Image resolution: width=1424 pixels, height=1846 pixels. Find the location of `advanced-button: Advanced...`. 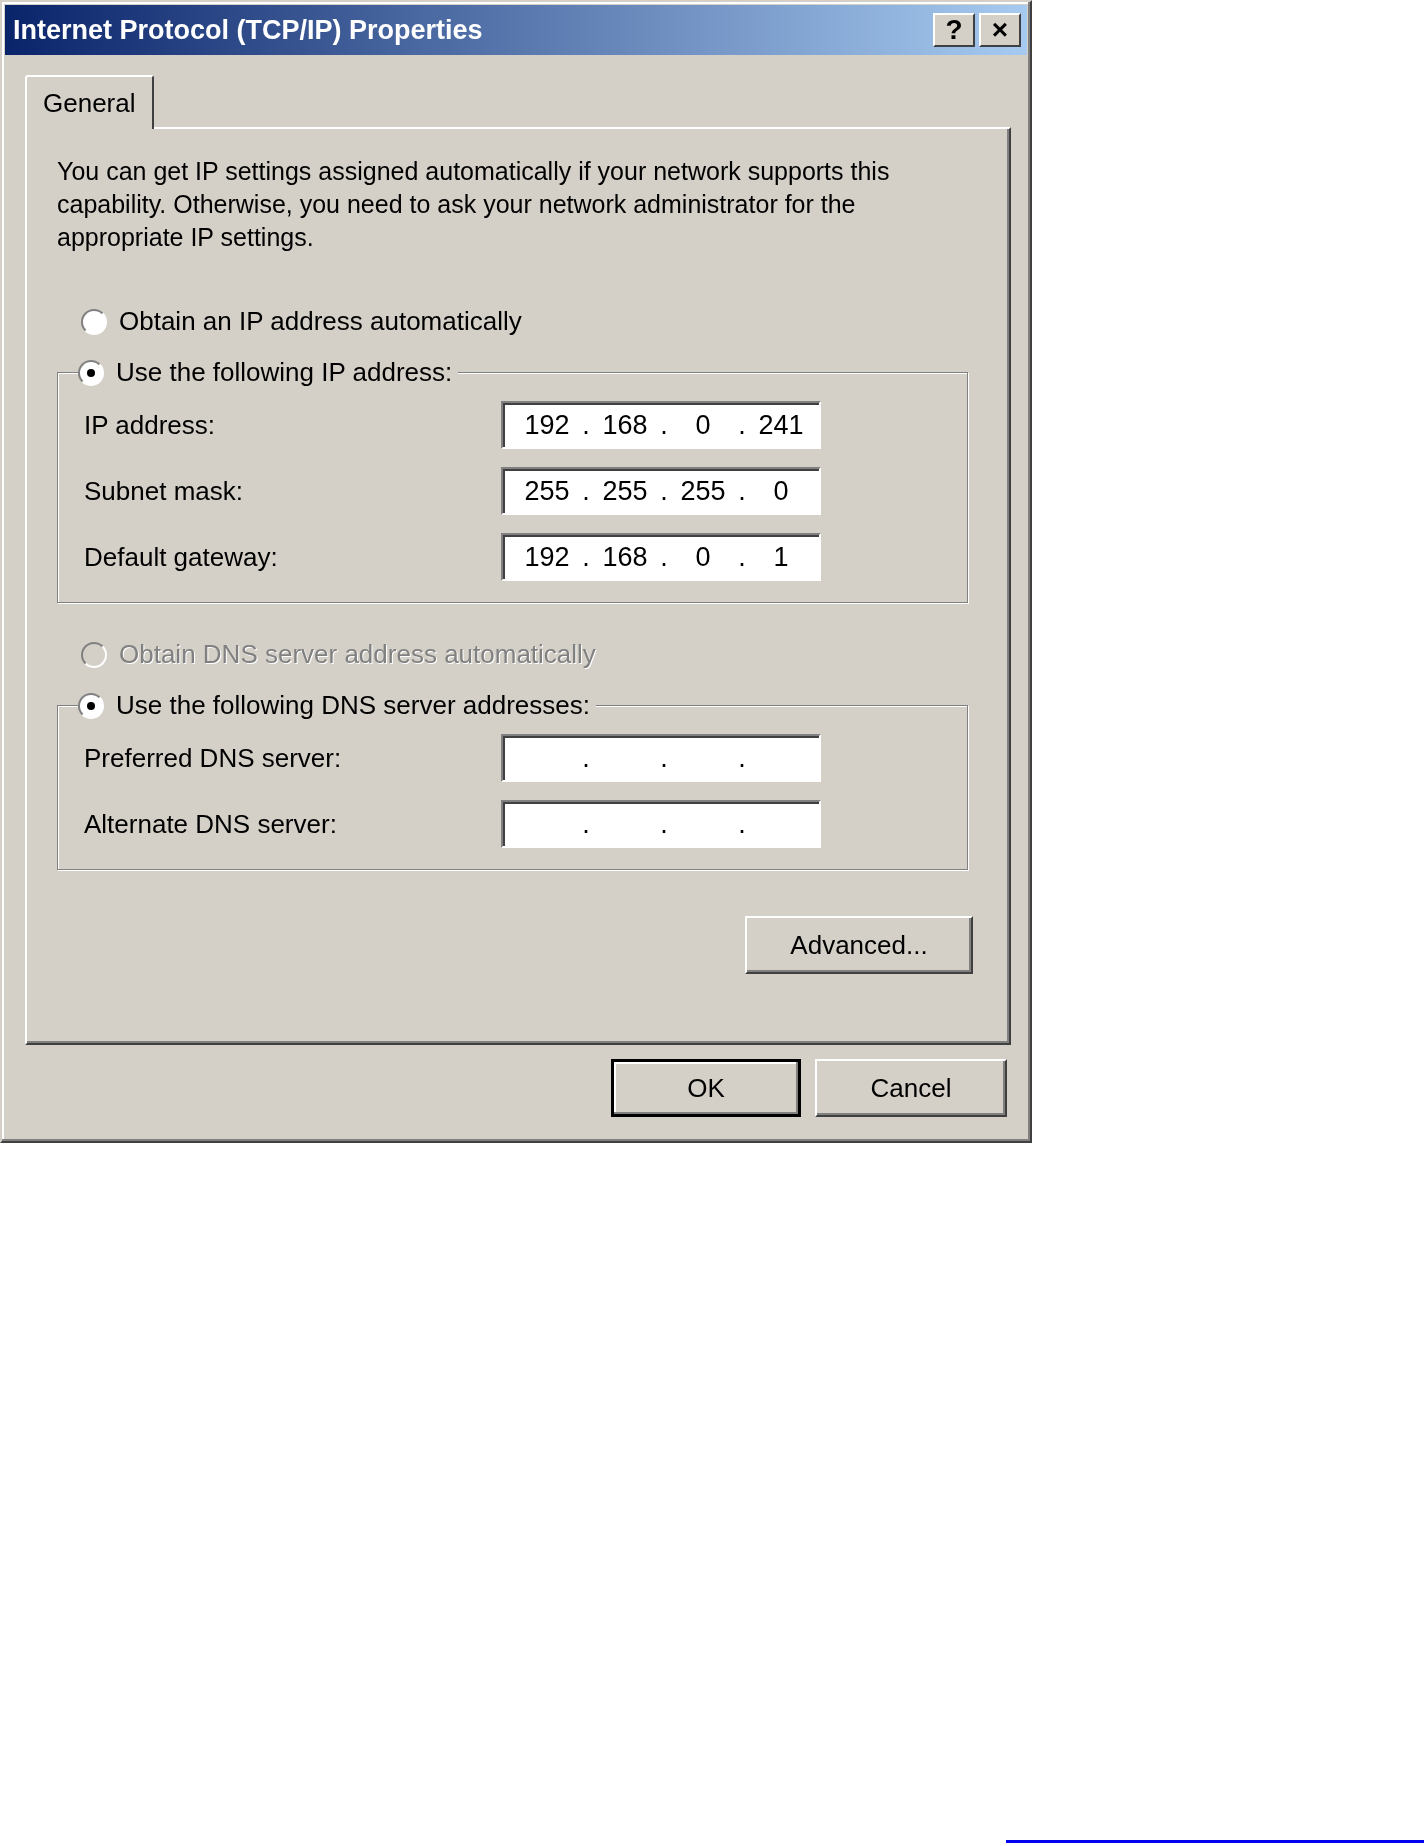

advanced-button: Advanced... is located at coordinates (859, 945).